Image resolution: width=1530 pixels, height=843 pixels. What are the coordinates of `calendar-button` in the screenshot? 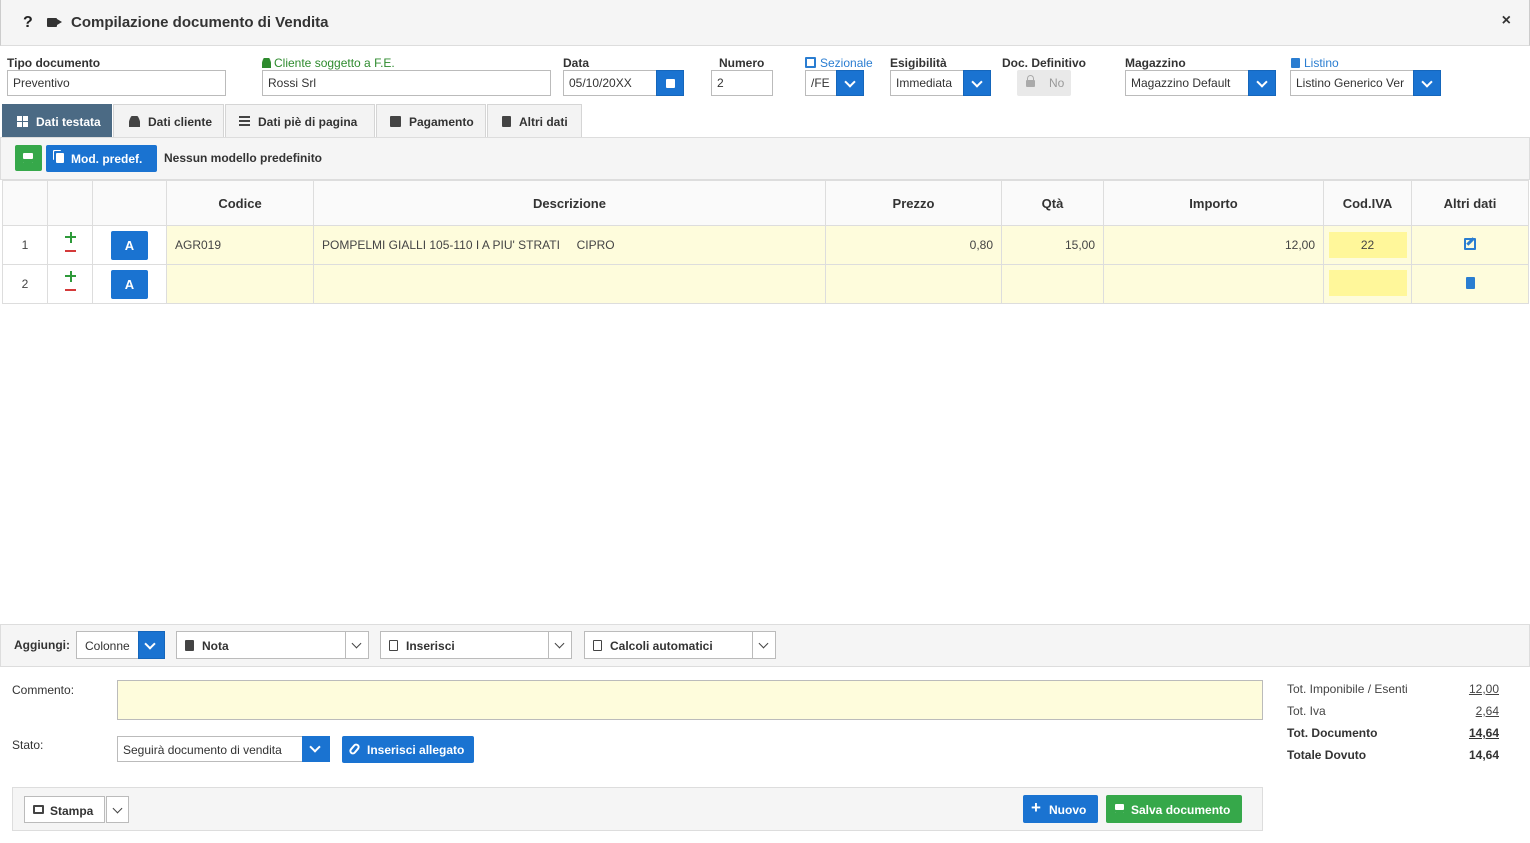 It's located at (670, 83).